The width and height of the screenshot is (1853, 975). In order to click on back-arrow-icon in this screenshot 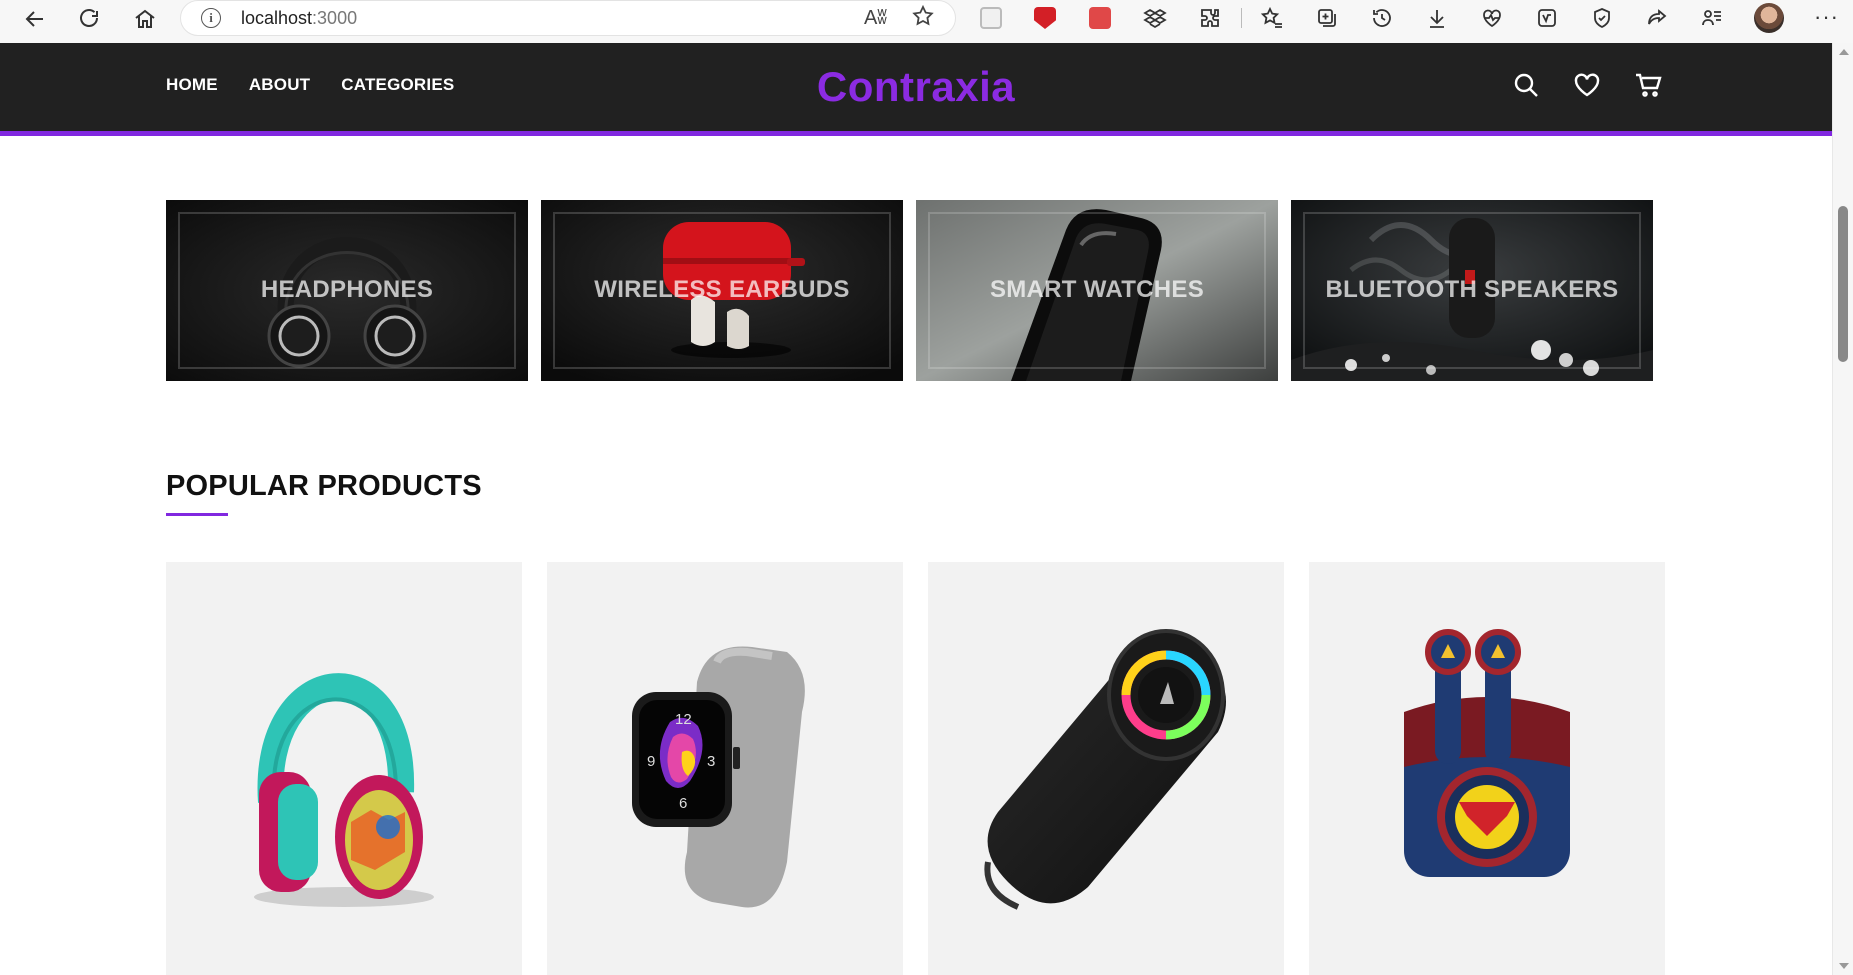, I will do `click(34, 18)`.